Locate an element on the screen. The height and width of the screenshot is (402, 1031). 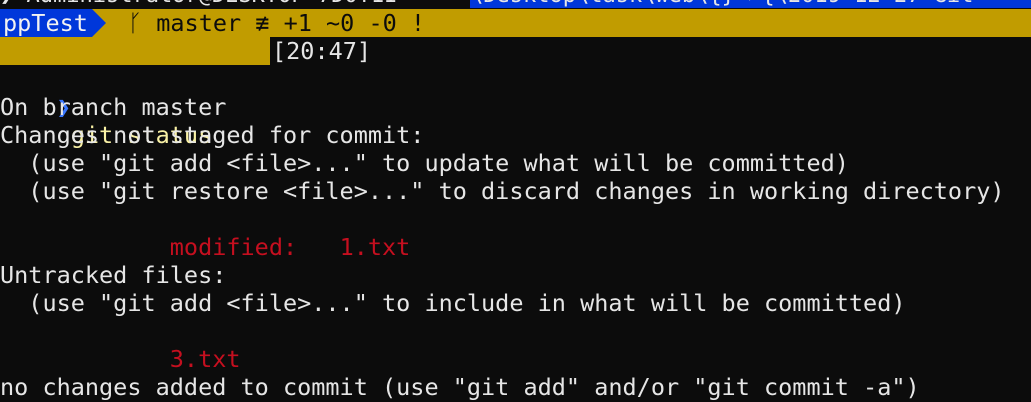
prompt-git-status-segment: ᚴ master ≢ +1 ~0 -0 ! is located at coordinates (286, 23).